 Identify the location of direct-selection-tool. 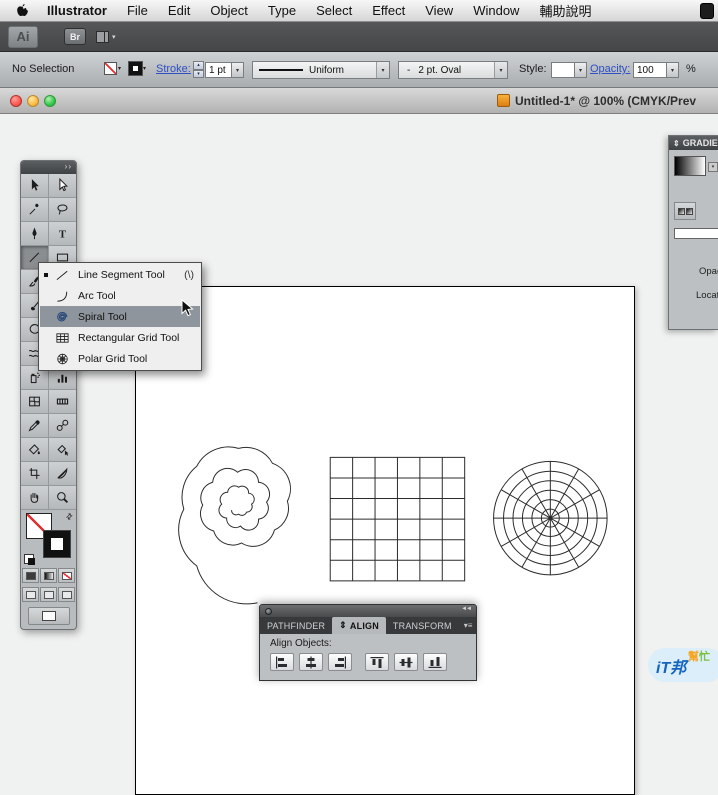
(62, 186).